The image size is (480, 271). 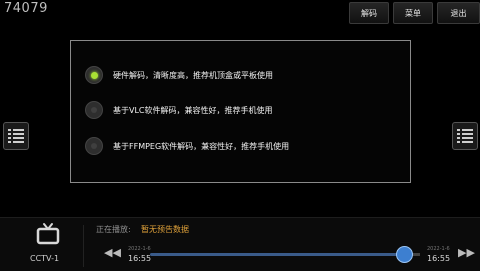 What do you see at coordinates (112, 252) in the screenshot?
I see `rewind-icon: ◀◀` at bounding box center [112, 252].